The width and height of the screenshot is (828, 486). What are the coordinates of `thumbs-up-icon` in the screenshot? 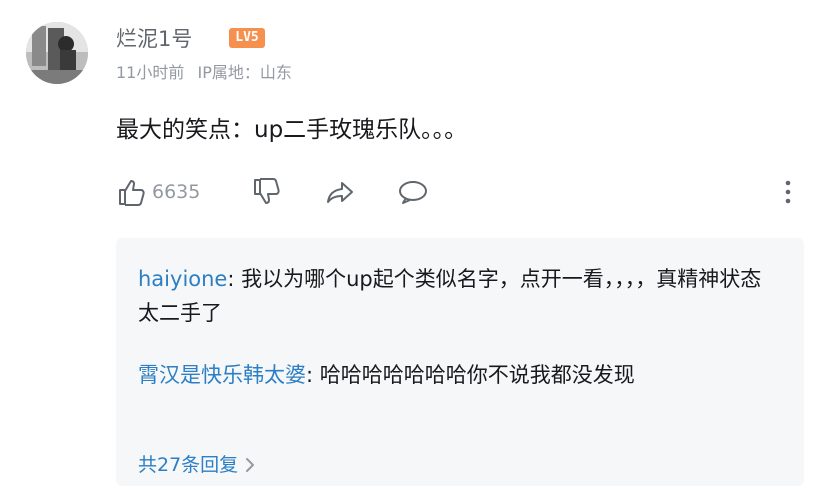 It's located at (132, 193).